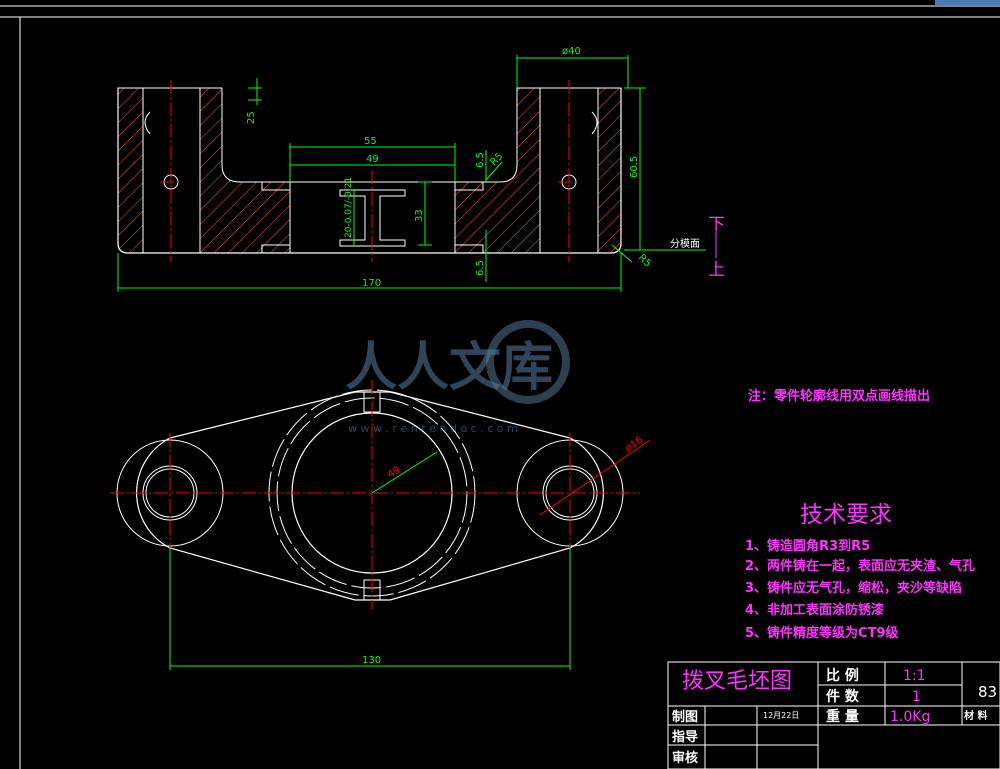 The height and width of the screenshot is (769, 1000). I want to click on watermark-url: w w w . r e n r e n d o c . c o m, so click(433, 428).